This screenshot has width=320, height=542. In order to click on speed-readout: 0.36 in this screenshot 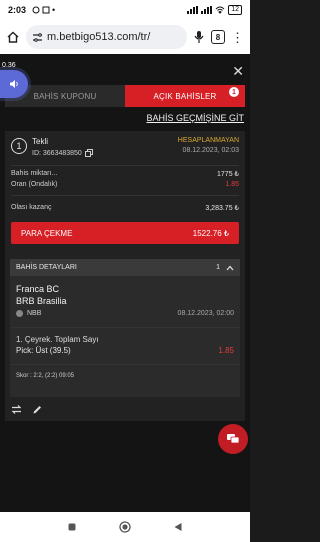, I will do `click(9, 65)`.